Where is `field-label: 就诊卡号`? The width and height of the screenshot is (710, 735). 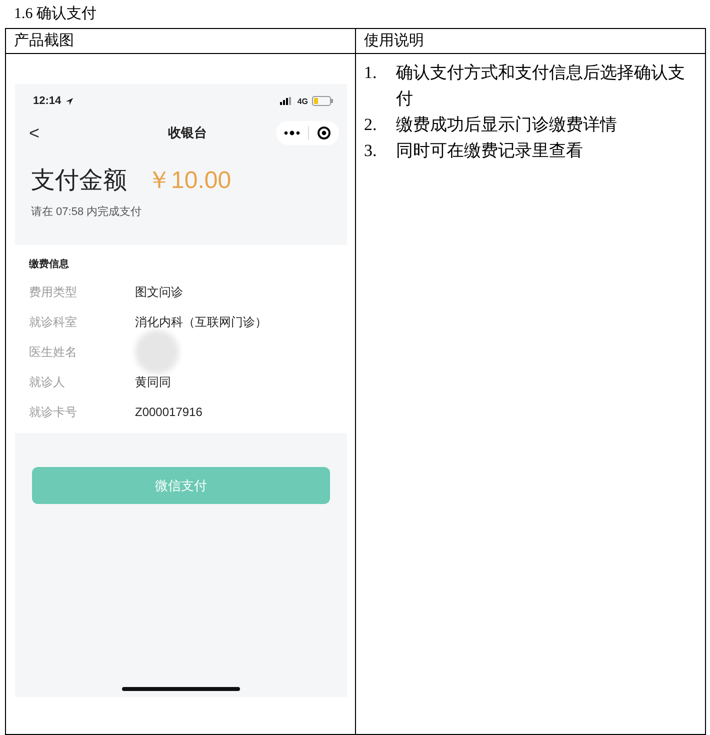 field-label: 就诊卡号 is located at coordinates (53, 412).